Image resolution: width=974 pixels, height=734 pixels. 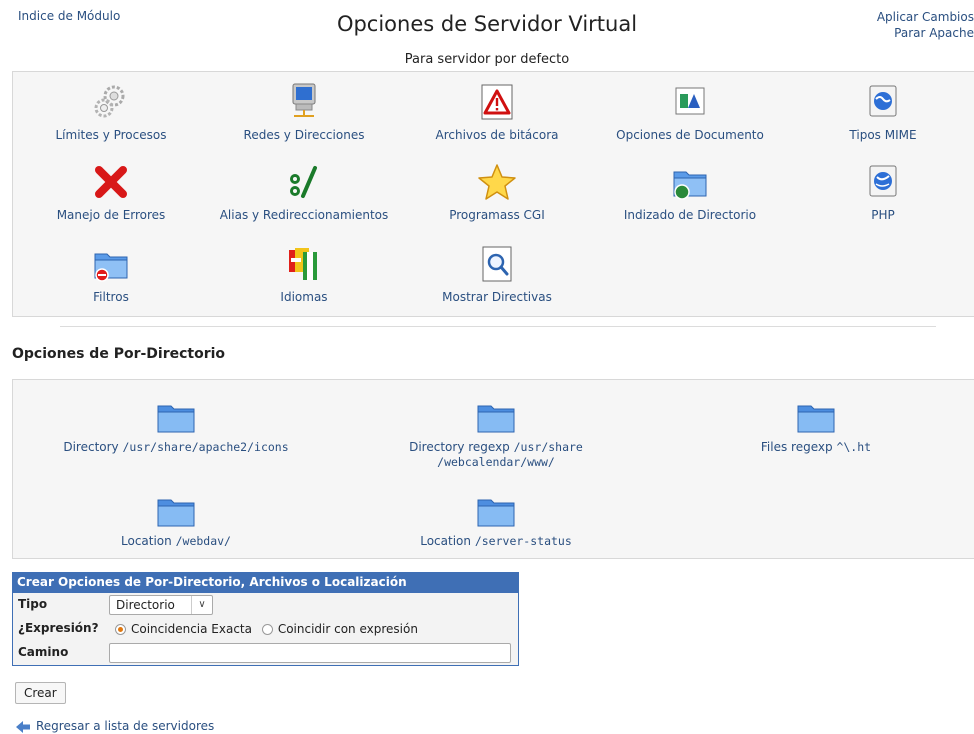 I want to click on chevron-down-icon: ∨, so click(x=201, y=605).